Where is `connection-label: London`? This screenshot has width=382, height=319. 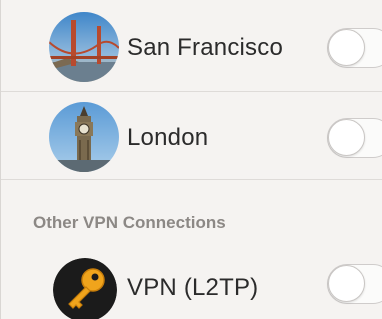
connection-label: London is located at coordinates (168, 137).